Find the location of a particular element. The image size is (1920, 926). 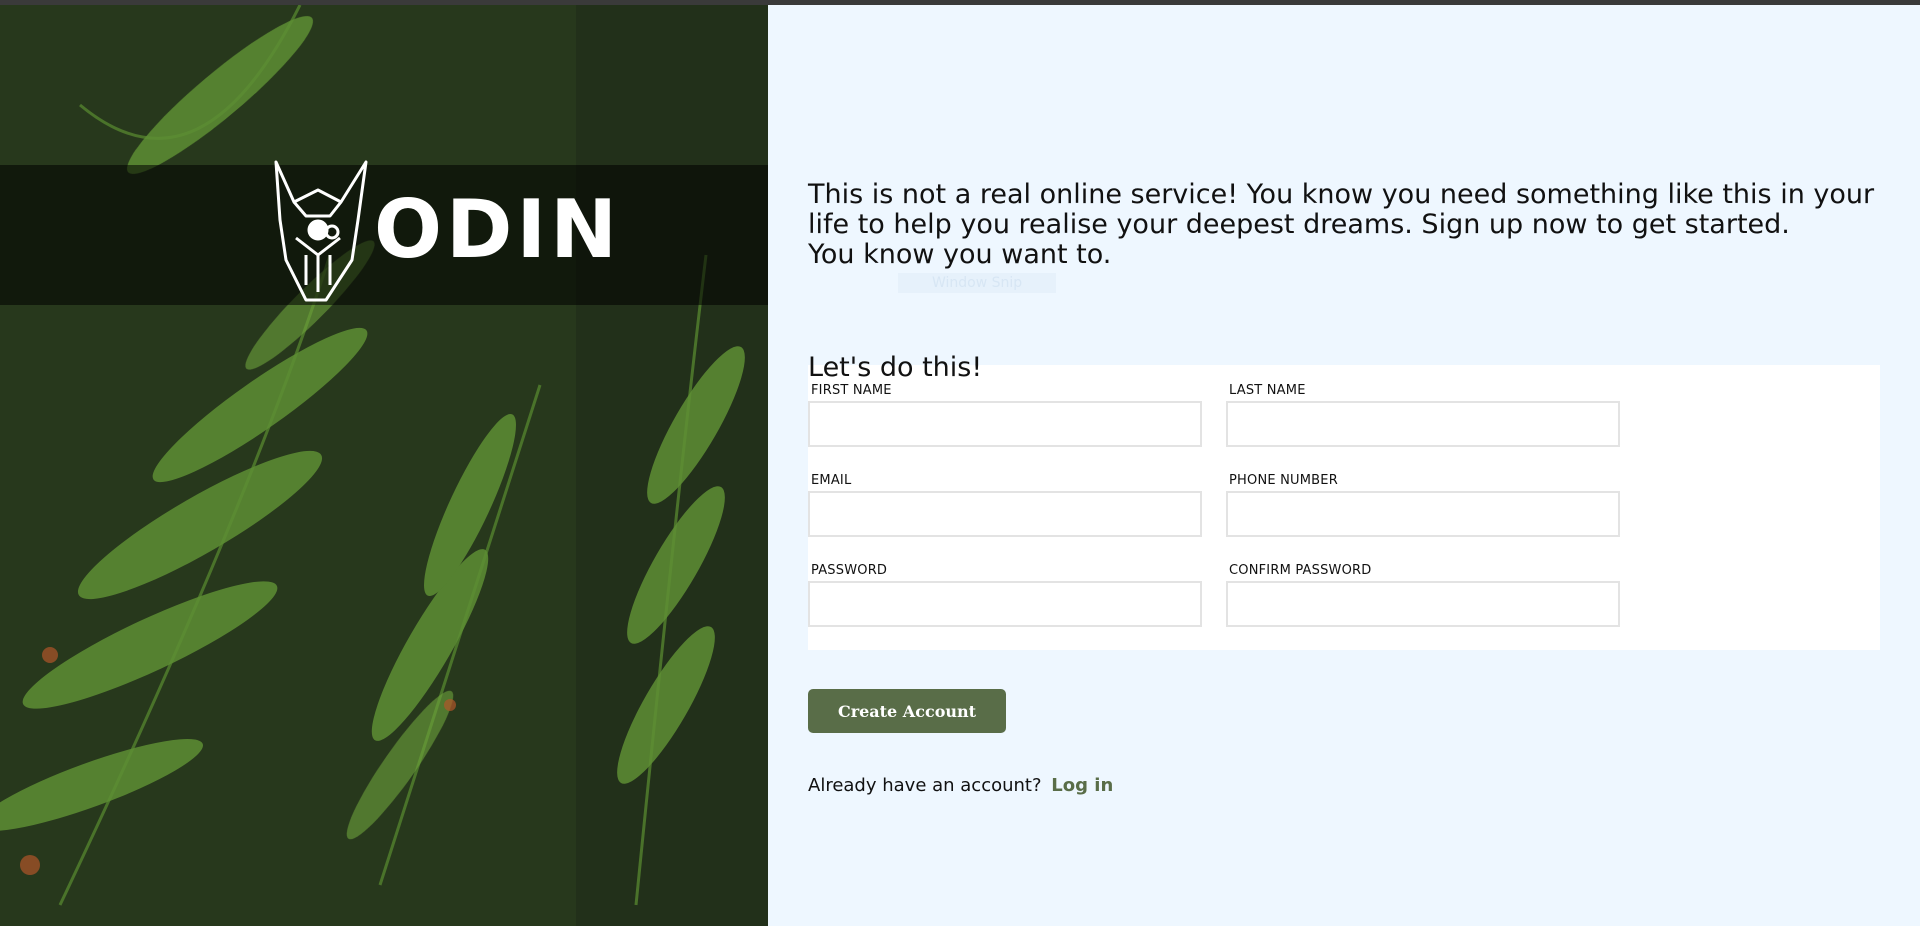

phone-number-group: PHONE NUMBER is located at coordinates (1423, 505).